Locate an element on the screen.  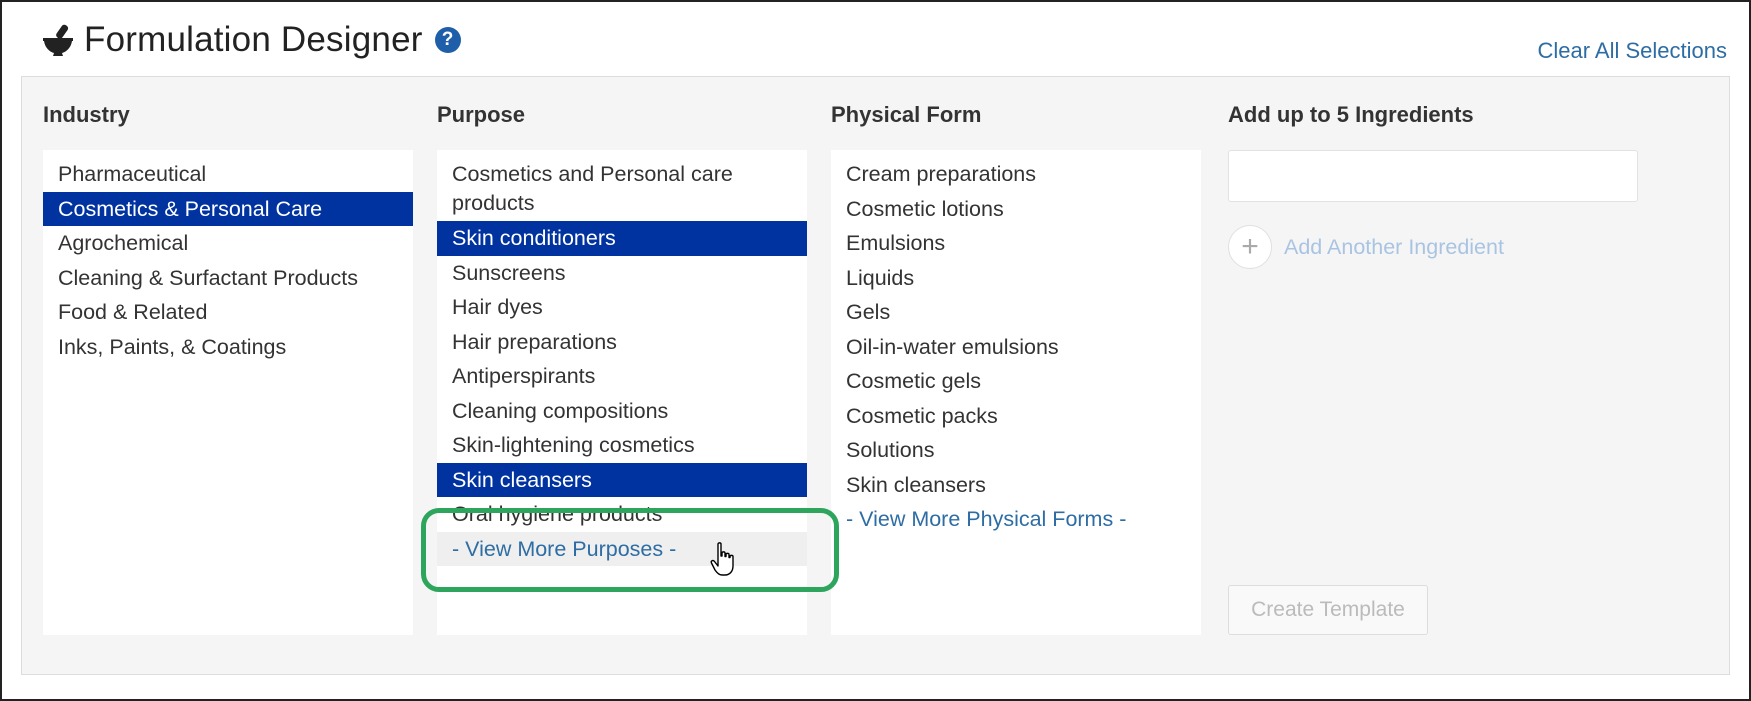
view-more-purposes-link: - View More Purposes - is located at coordinates (622, 548).